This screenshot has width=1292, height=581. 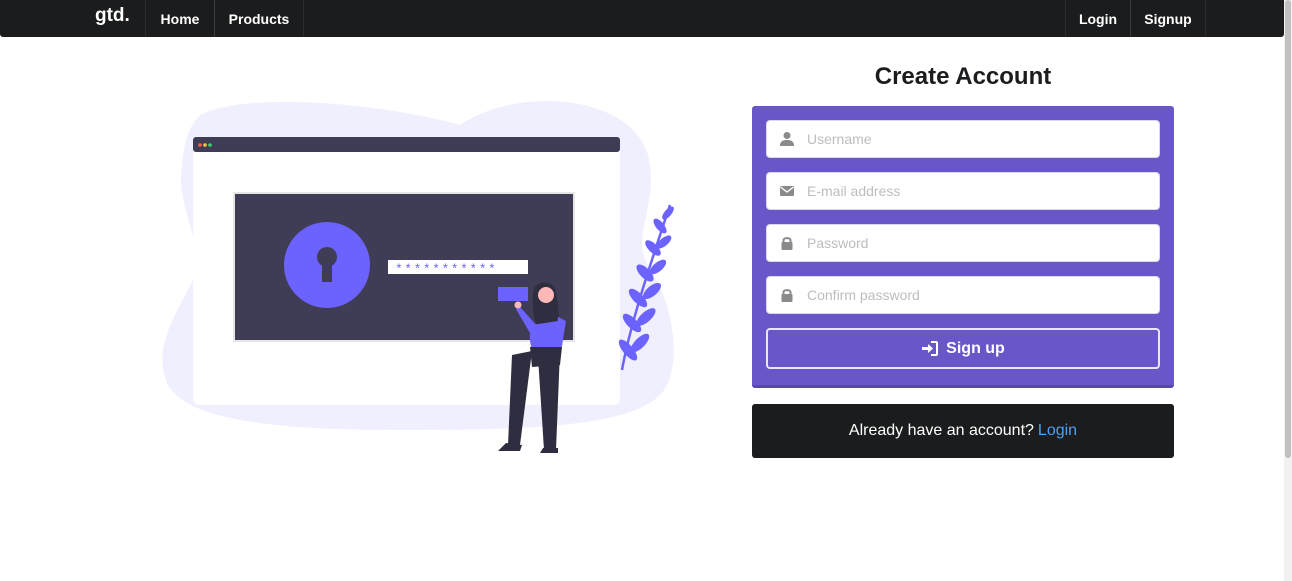 I want to click on password-input, so click(x=975, y=243).